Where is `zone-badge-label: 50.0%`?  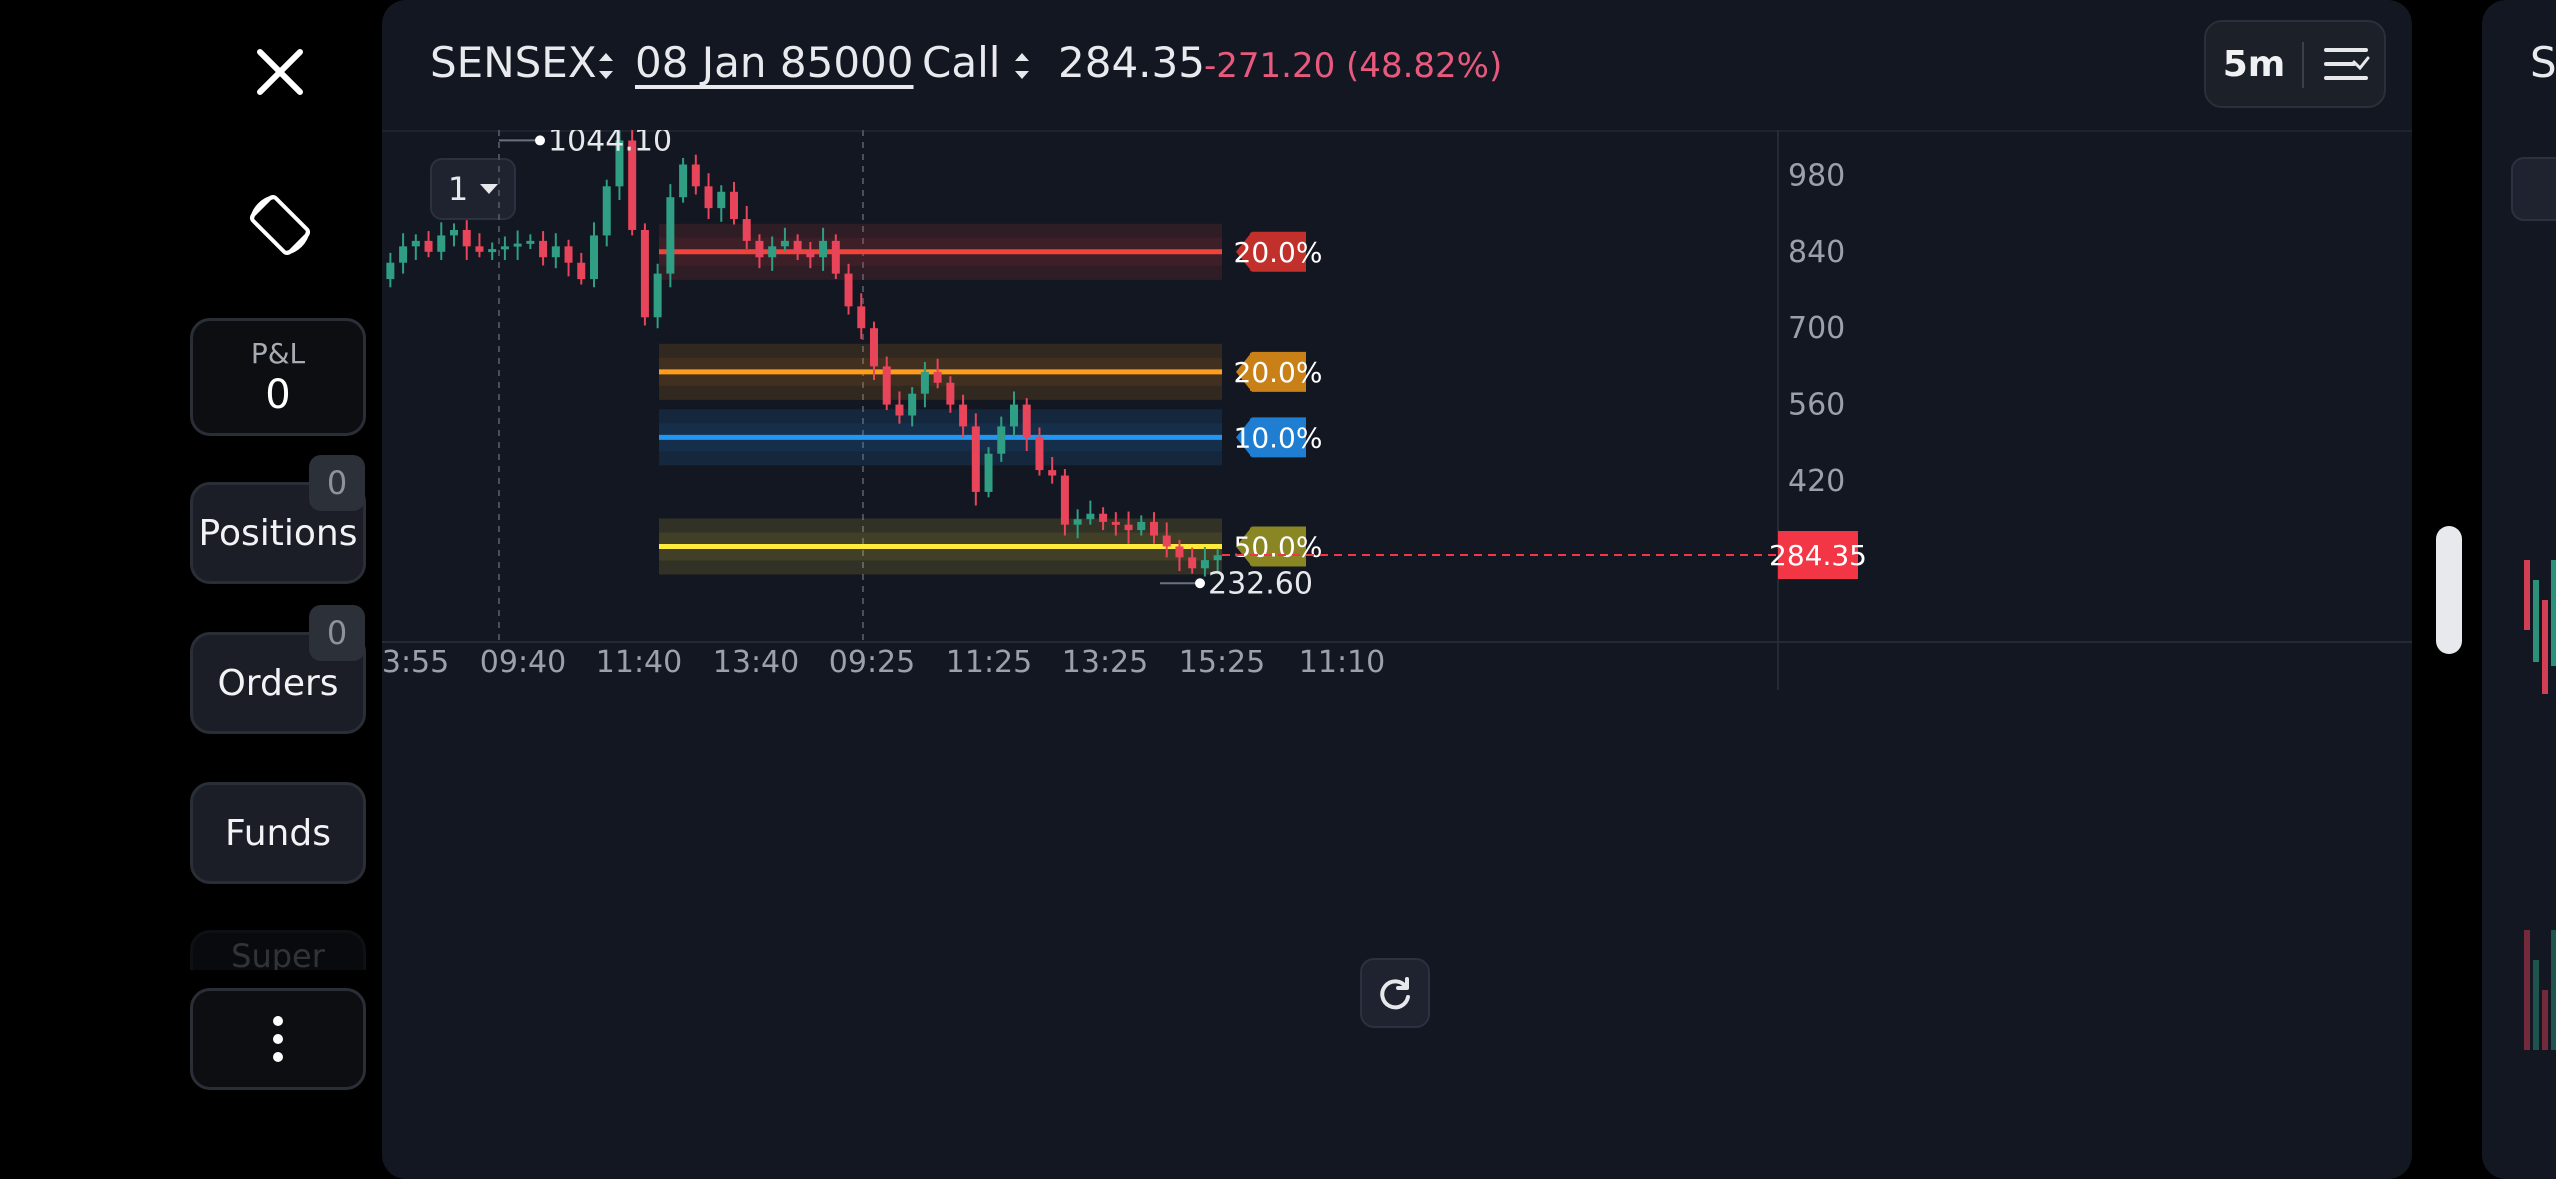
zone-badge-label: 50.0% is located at coordinates (1278, 546).